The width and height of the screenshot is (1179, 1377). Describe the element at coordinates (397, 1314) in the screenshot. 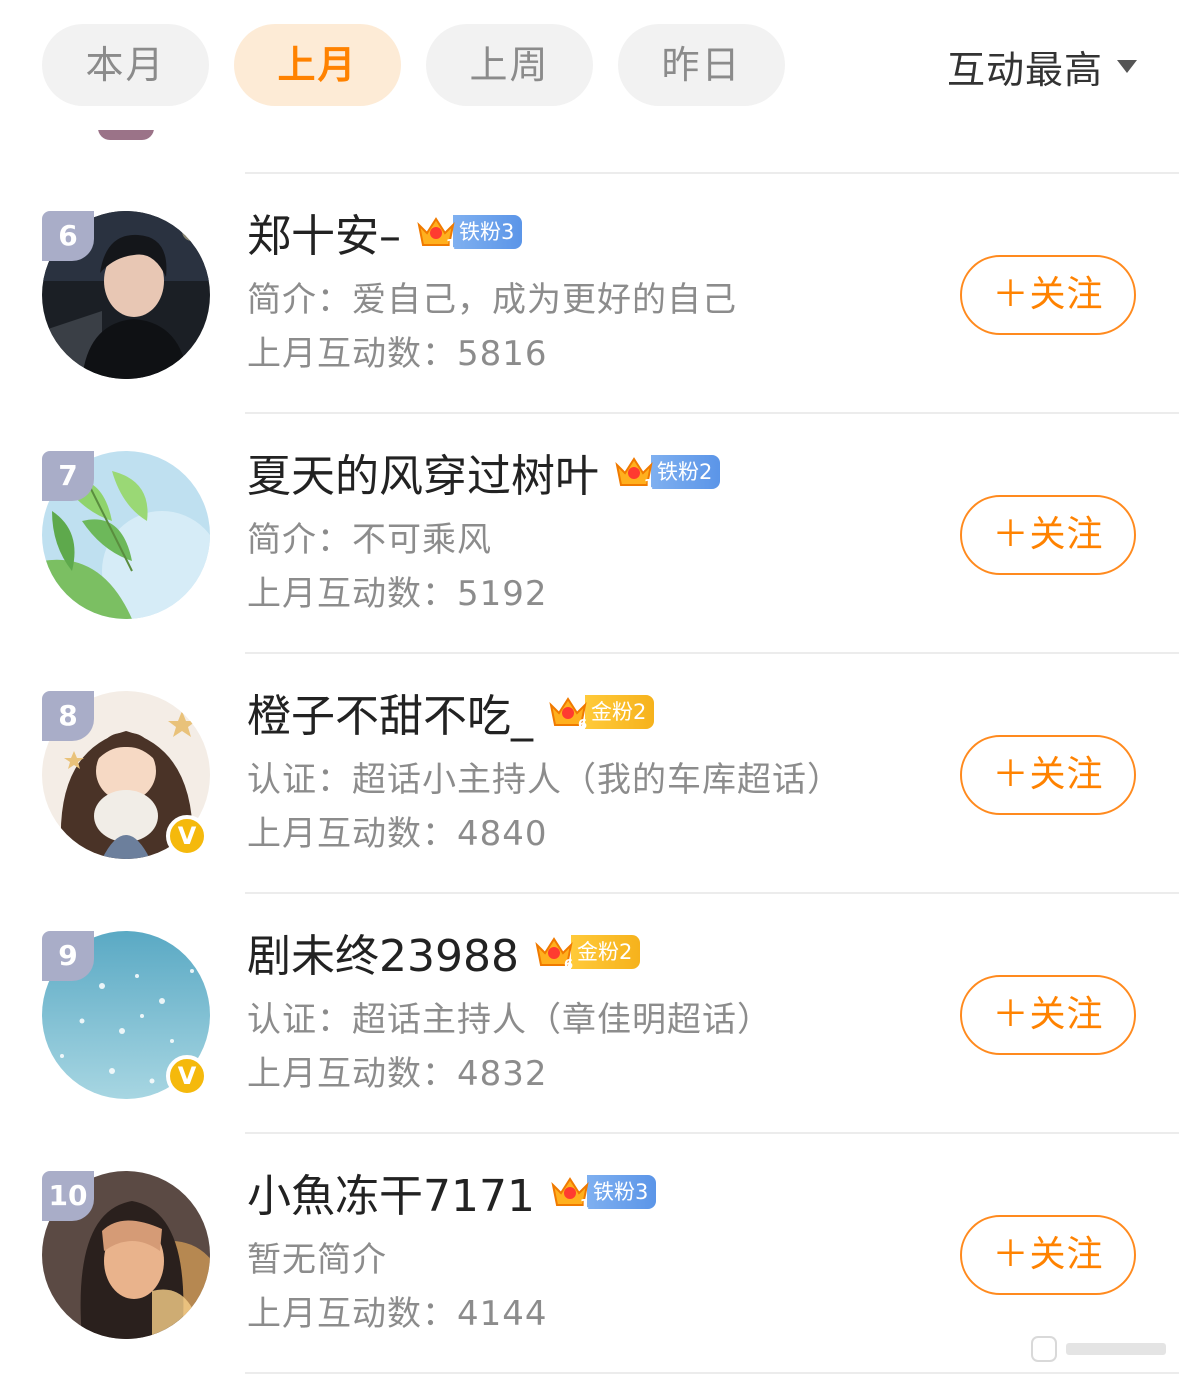

I see `interaction-count: 上月互动数：4144` at that location.